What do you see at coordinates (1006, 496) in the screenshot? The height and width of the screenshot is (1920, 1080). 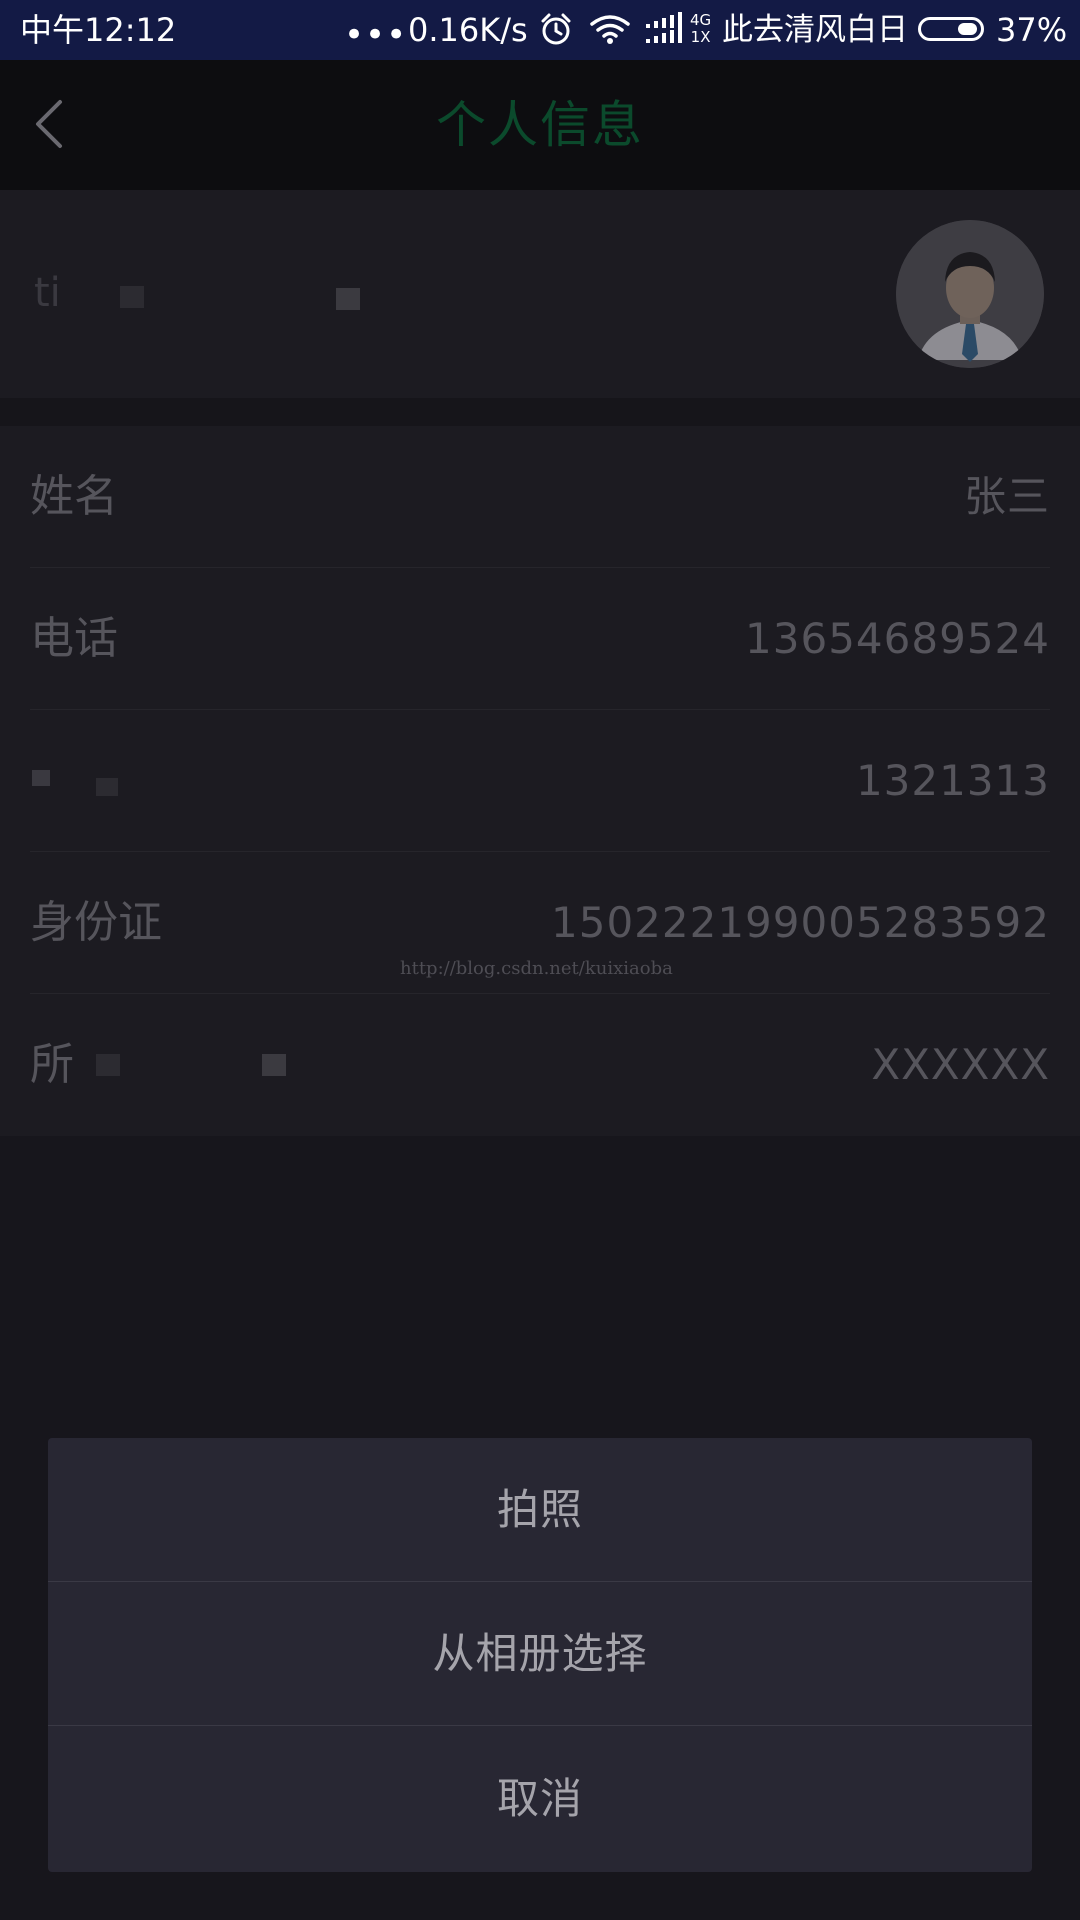 I see `info-value: 张三` at bounding box center [1006, 496].